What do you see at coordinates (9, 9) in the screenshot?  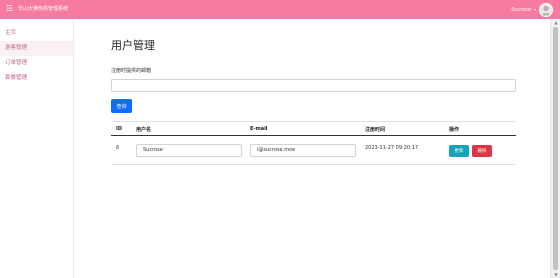 I see `hamburger-icon: ☰` at bounding box center [9, 9].